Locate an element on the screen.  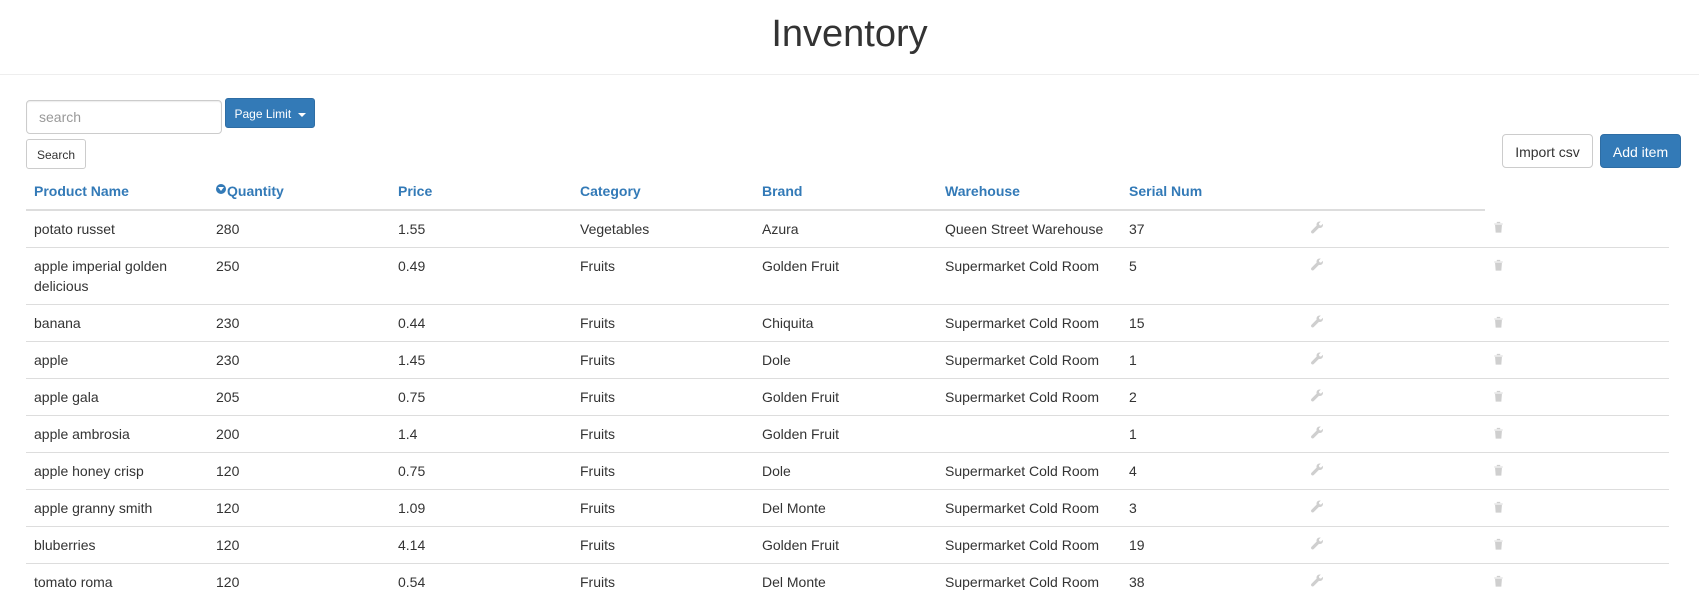
sort-desc-icon is located at coordinates (221, 189).